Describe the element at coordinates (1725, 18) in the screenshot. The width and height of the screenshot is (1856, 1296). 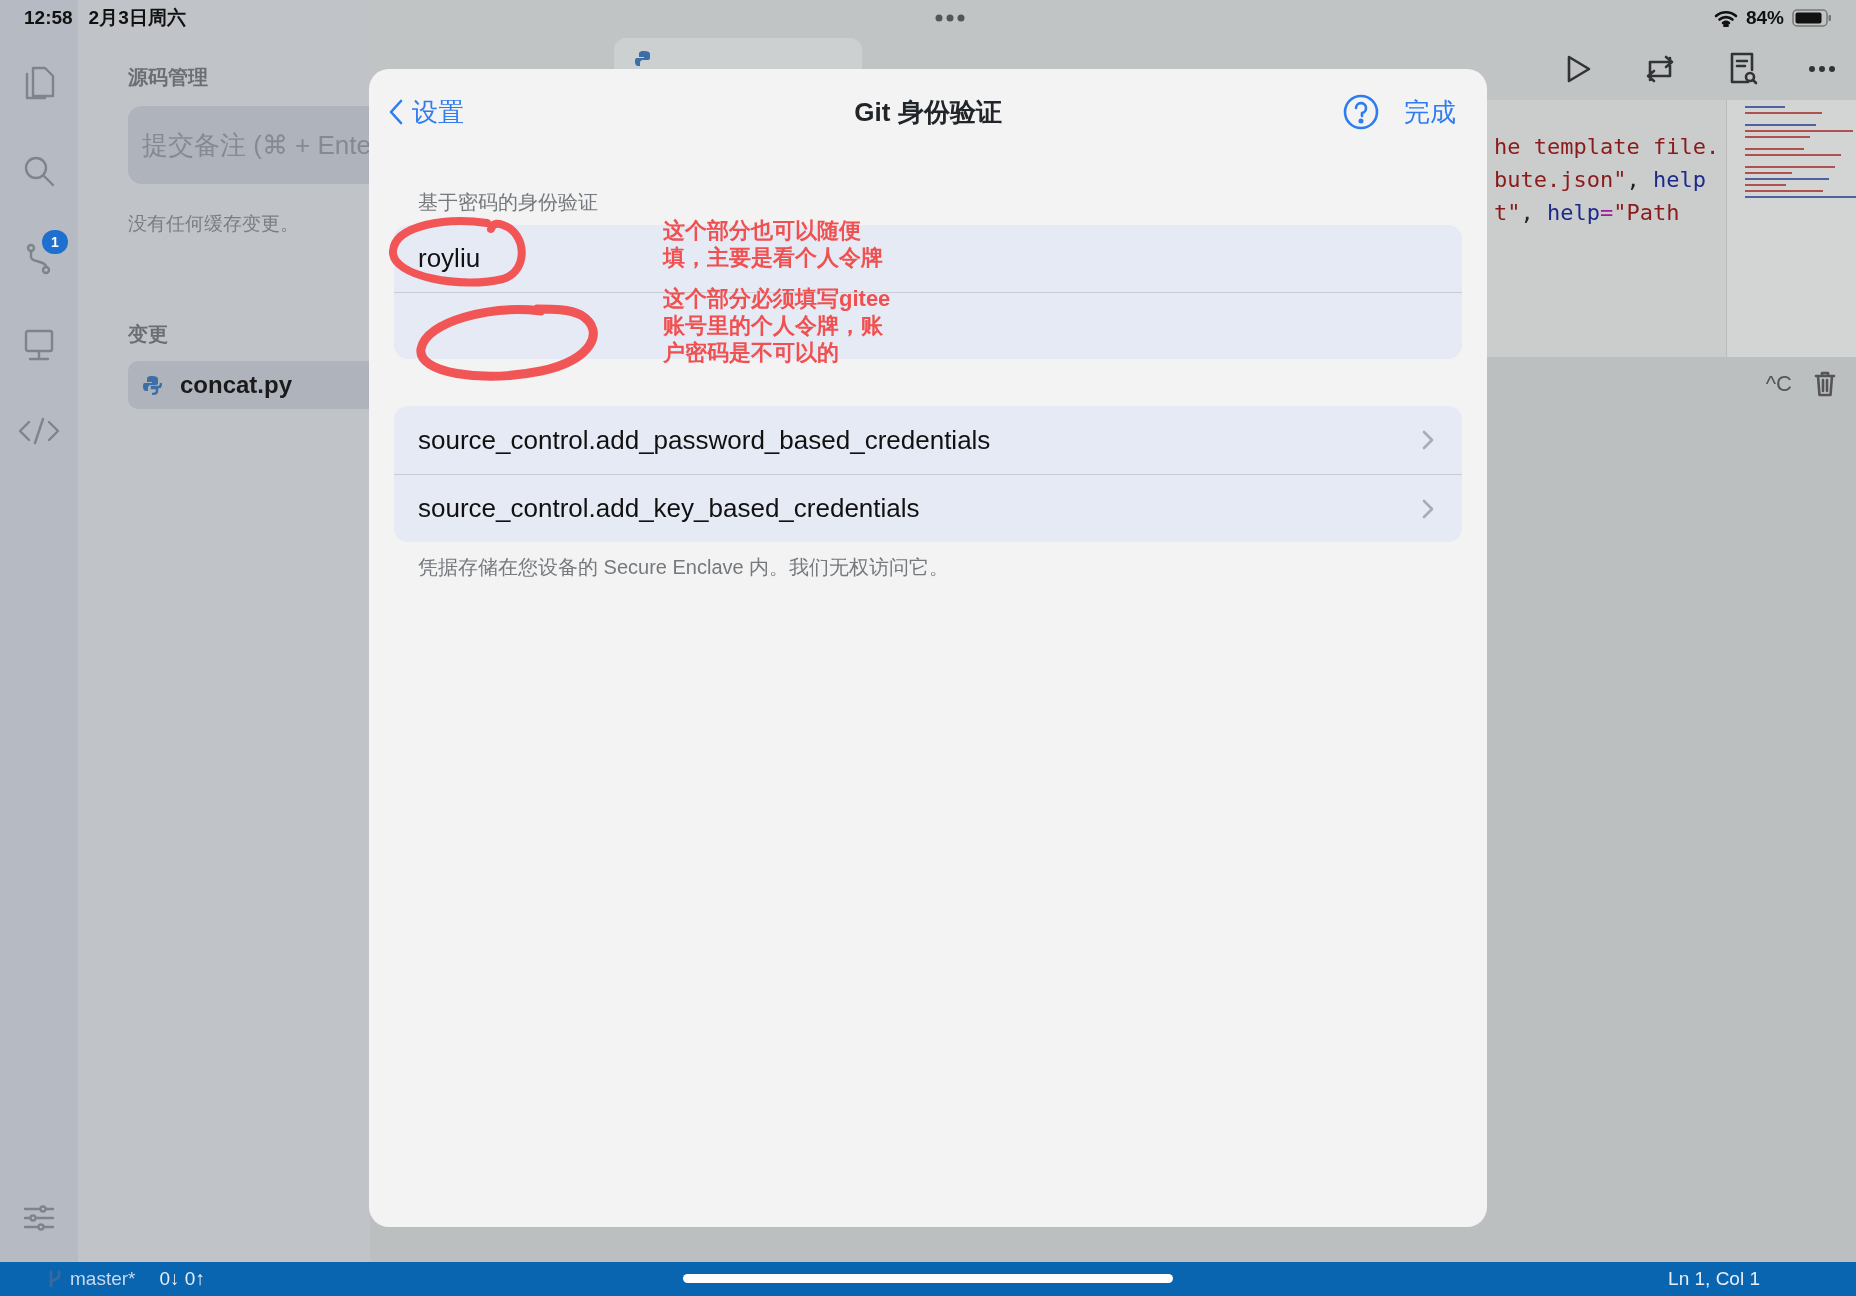
I see `wifi-icon` at that location.